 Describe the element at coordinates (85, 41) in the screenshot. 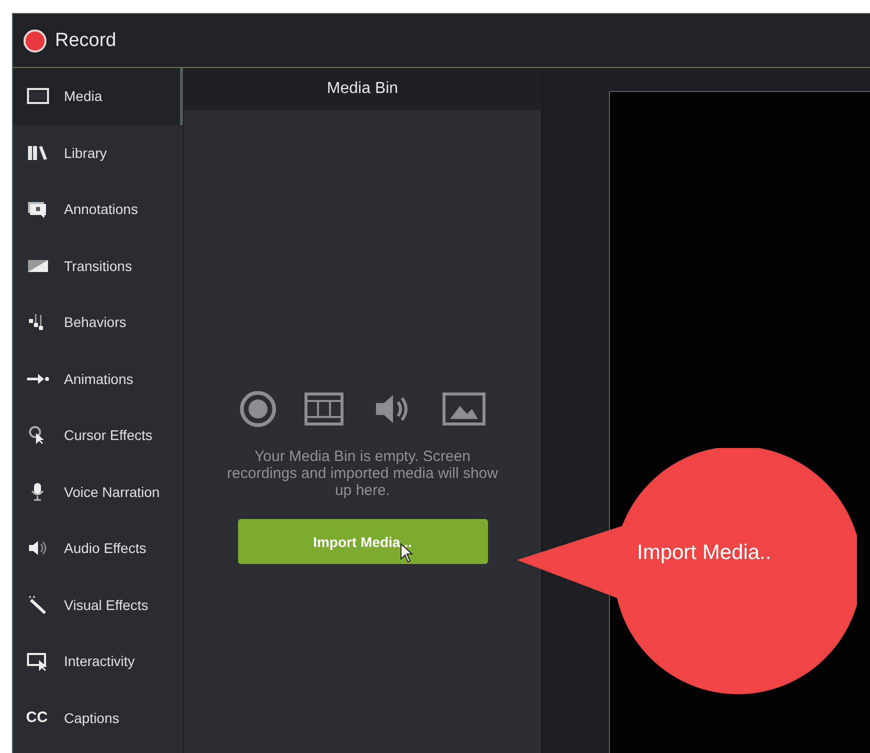

I see `window-title: Record` at that location.